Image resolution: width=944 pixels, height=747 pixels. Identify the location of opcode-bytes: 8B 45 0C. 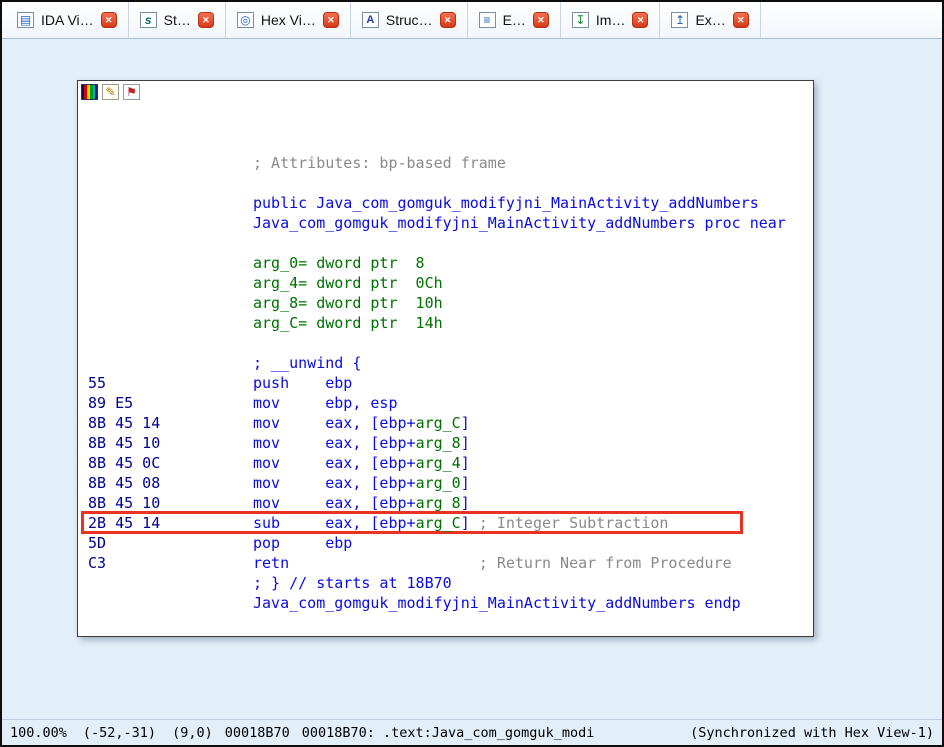
(124, 463).